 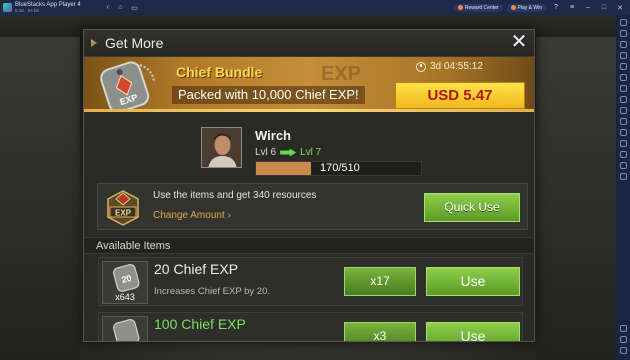 I want to click on bundle-description: Packed with 10,000 Chief EXP!, so click(x=268, y=95).